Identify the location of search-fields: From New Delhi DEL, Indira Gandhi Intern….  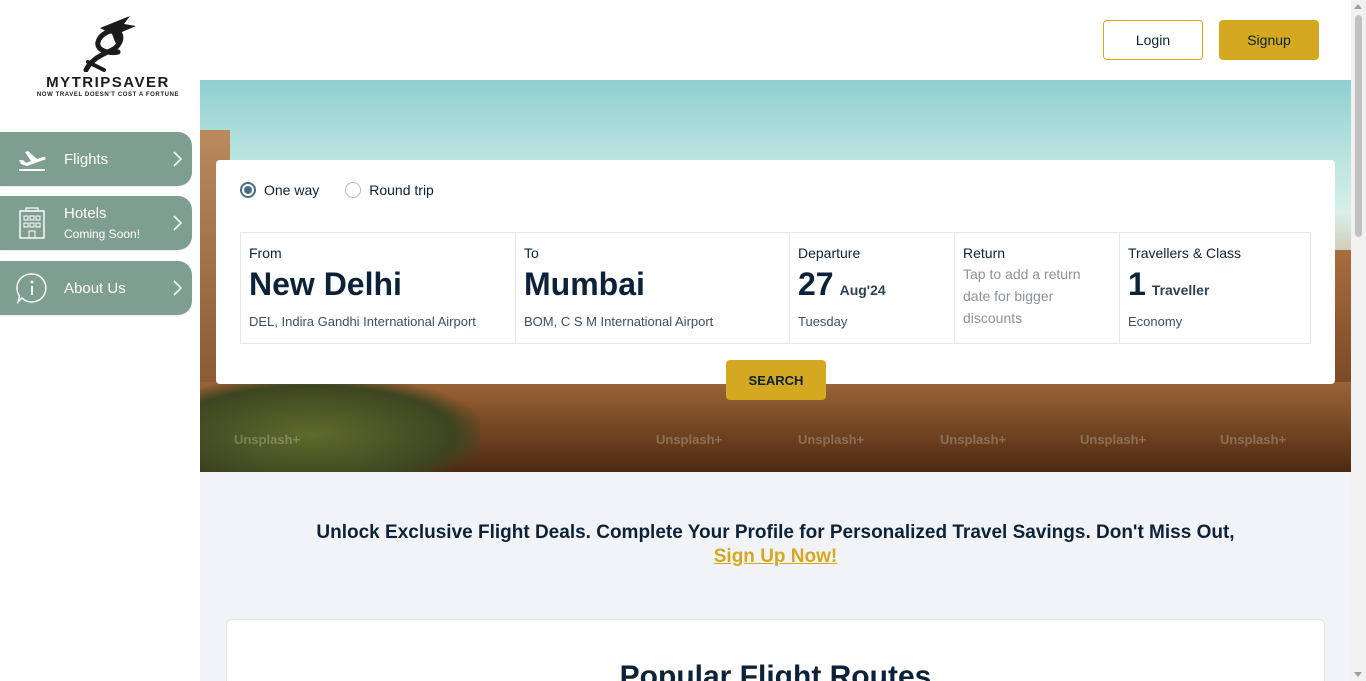
(775, 288).